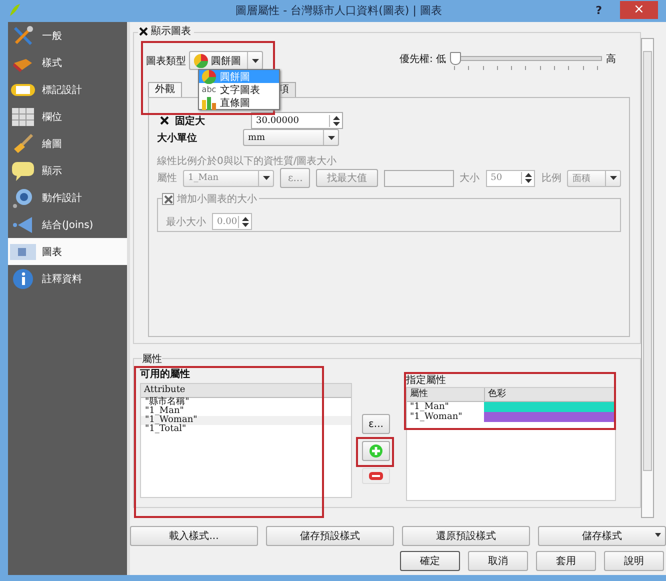 Image resolution: width=666 pixels, height=581 pixels. What do you see at coordinates (330, 536) in the screenshot?
I see `style-button: 儲存預設樣式` at bounding box center [330, 536].